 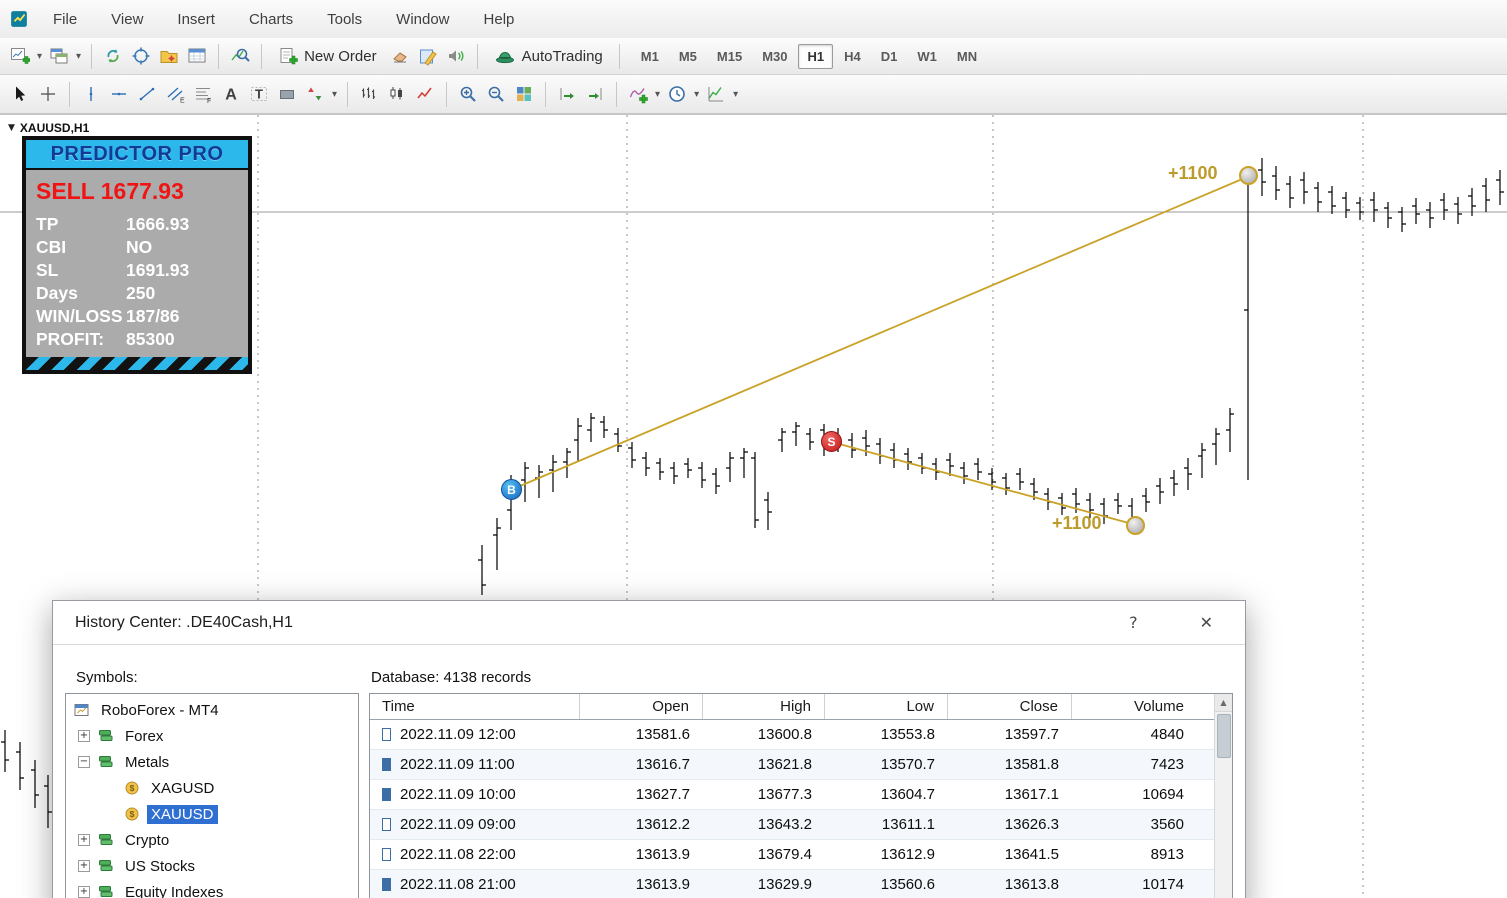 I want to click on vertical-line-button, so click(x=91, y=94).